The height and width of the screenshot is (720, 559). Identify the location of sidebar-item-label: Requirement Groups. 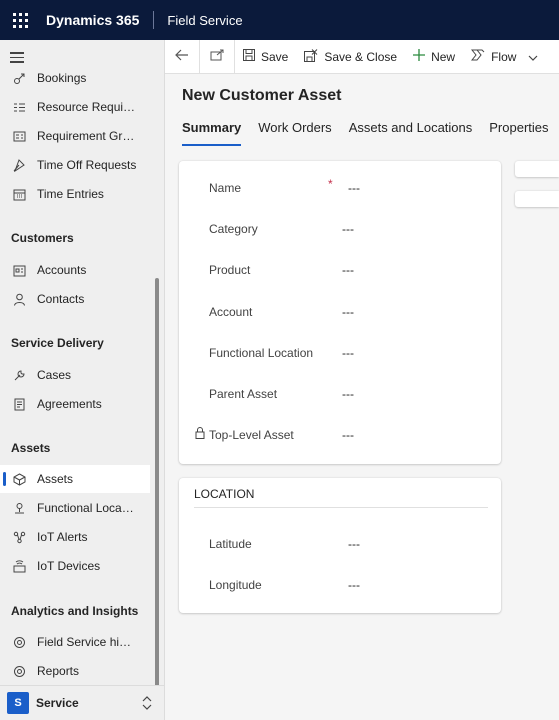
(87, 136).